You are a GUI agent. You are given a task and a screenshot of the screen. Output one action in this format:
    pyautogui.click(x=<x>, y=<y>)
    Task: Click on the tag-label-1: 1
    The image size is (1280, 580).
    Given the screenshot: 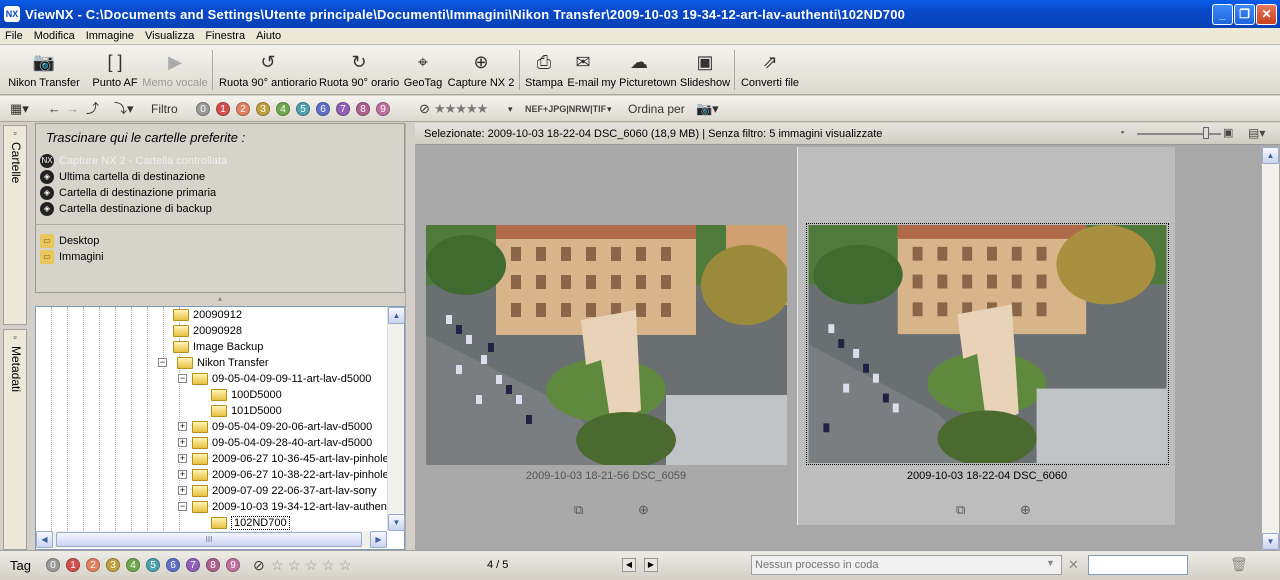 What is the action you would take?
    pyautogui.click(x=73, y=565)
    